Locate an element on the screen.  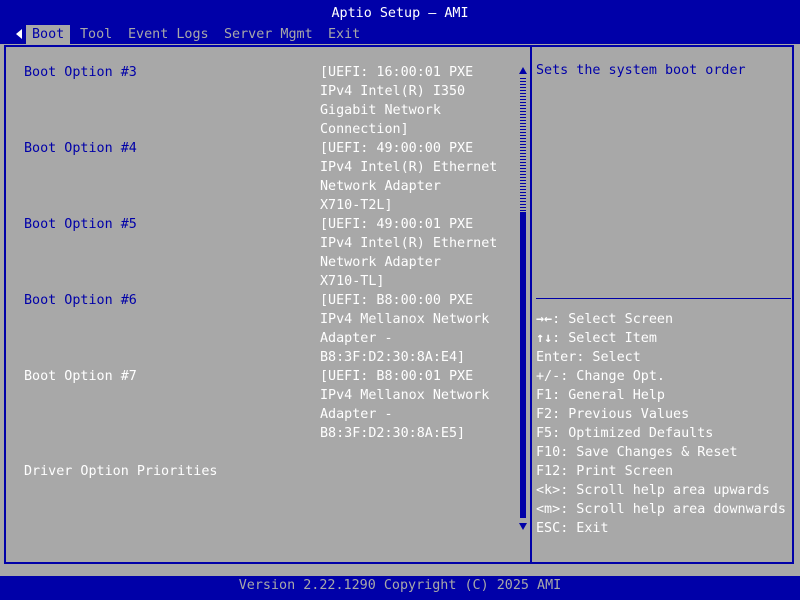
boot-option-6-label: Boot Option #6 is located at coordinates (80, 300).